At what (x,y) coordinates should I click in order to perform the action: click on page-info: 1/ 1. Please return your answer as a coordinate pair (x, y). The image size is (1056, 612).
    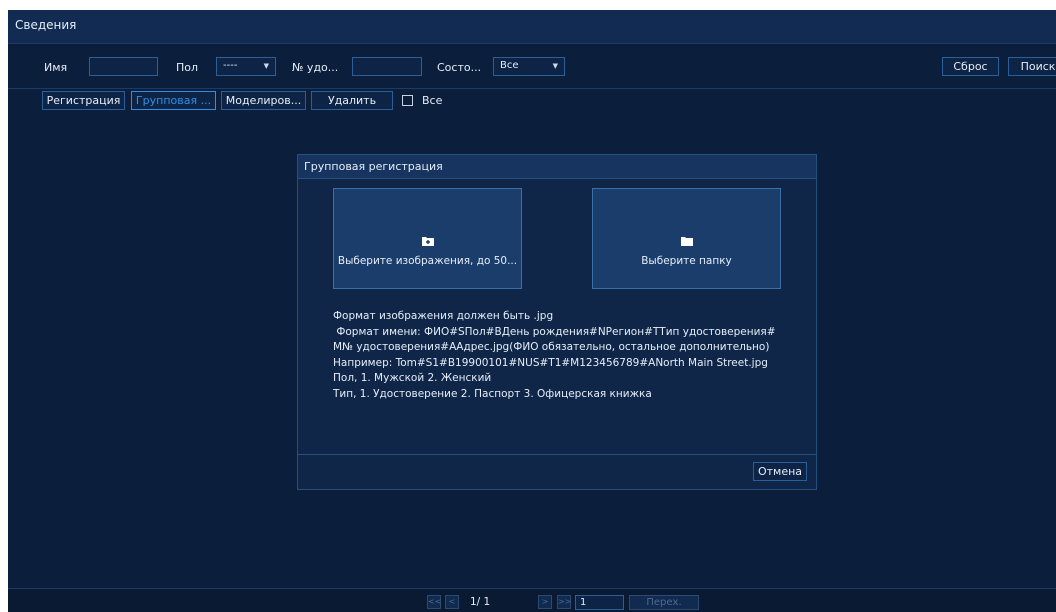
    Looking at the image, I should click on (480, 602).